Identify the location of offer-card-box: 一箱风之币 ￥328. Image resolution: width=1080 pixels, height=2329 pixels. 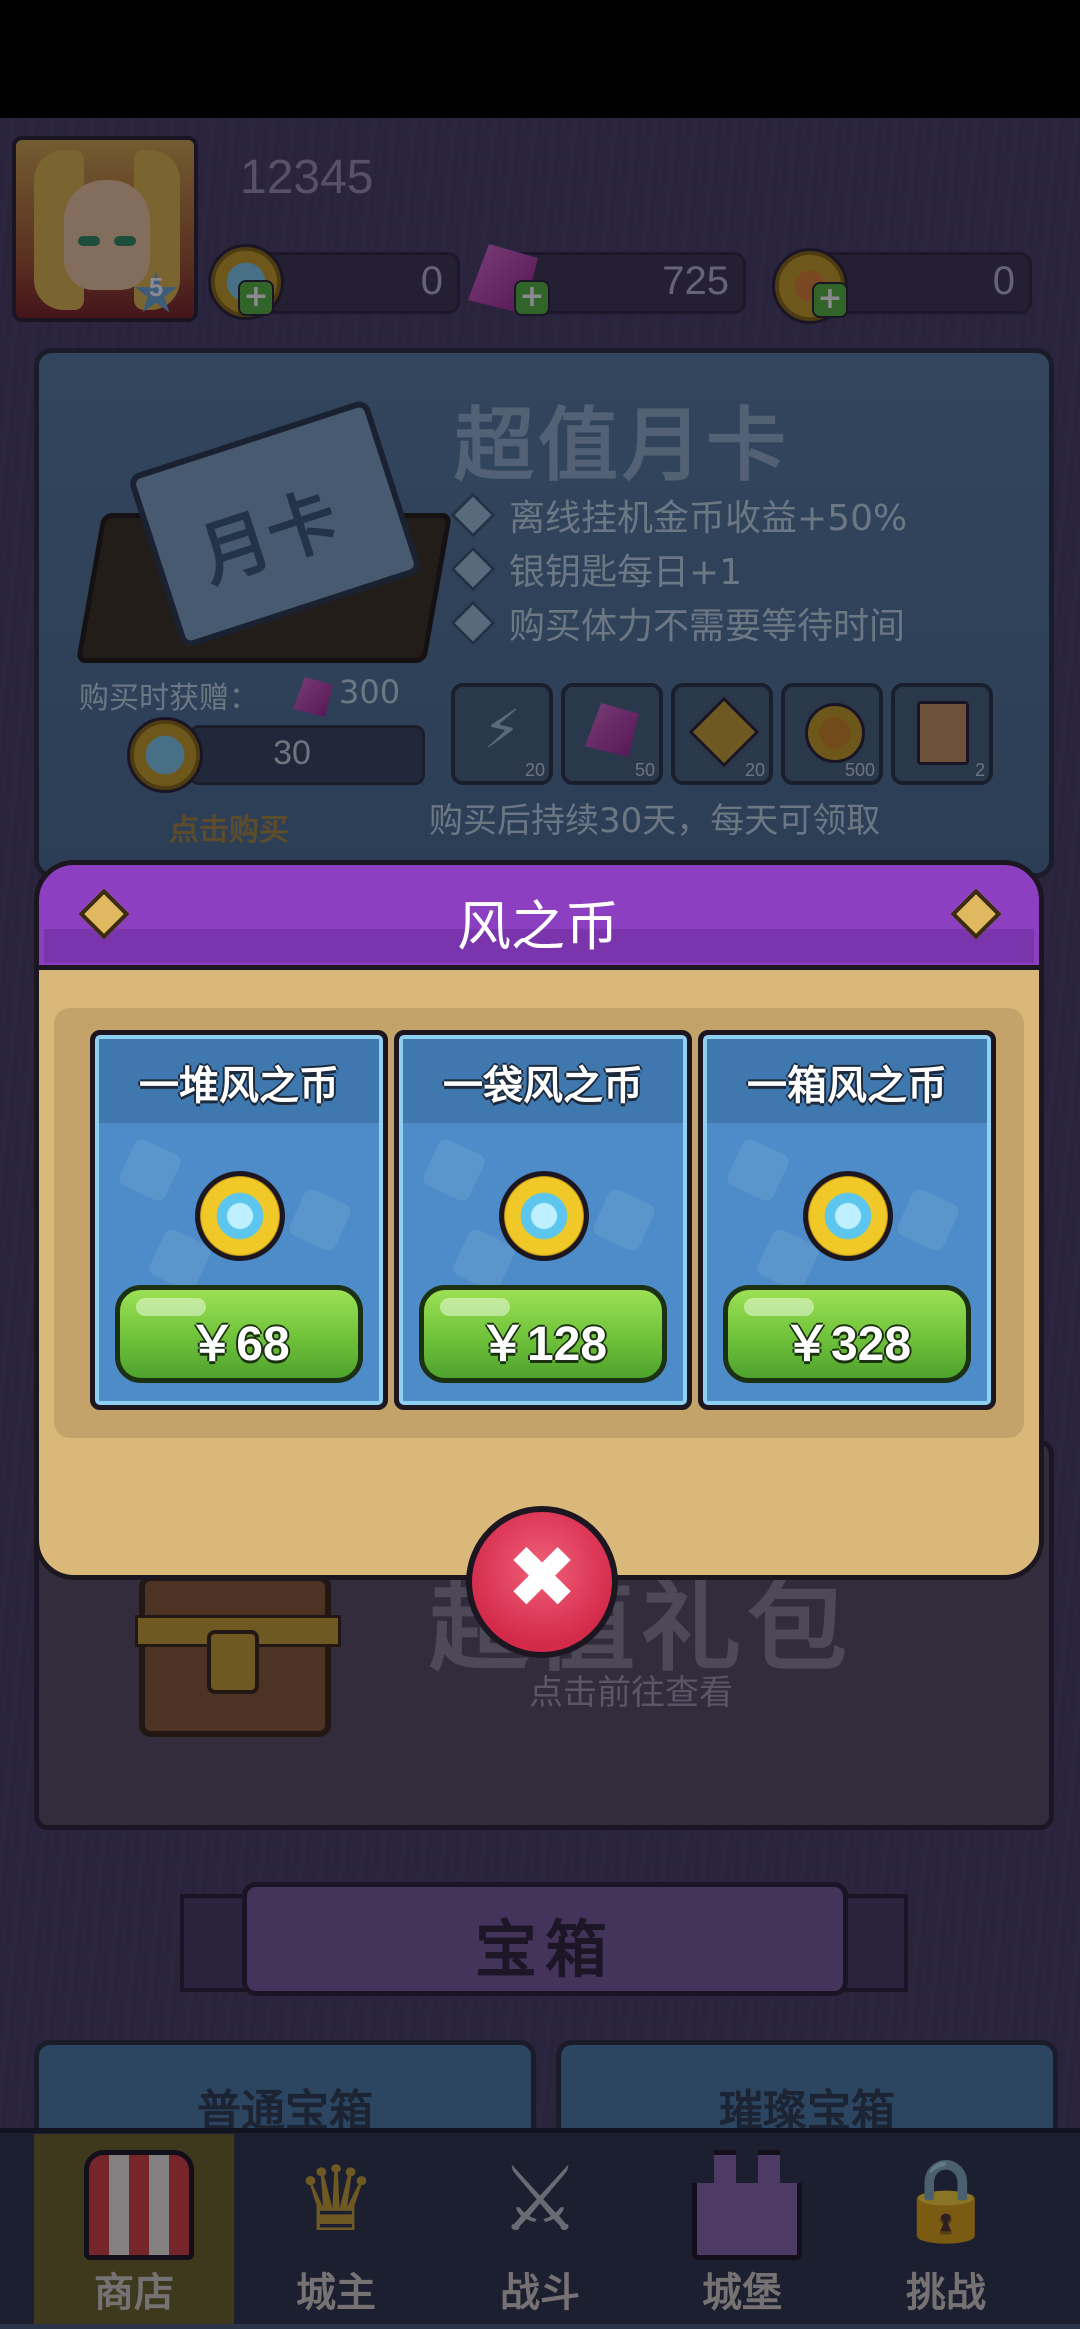
(847, 1220).